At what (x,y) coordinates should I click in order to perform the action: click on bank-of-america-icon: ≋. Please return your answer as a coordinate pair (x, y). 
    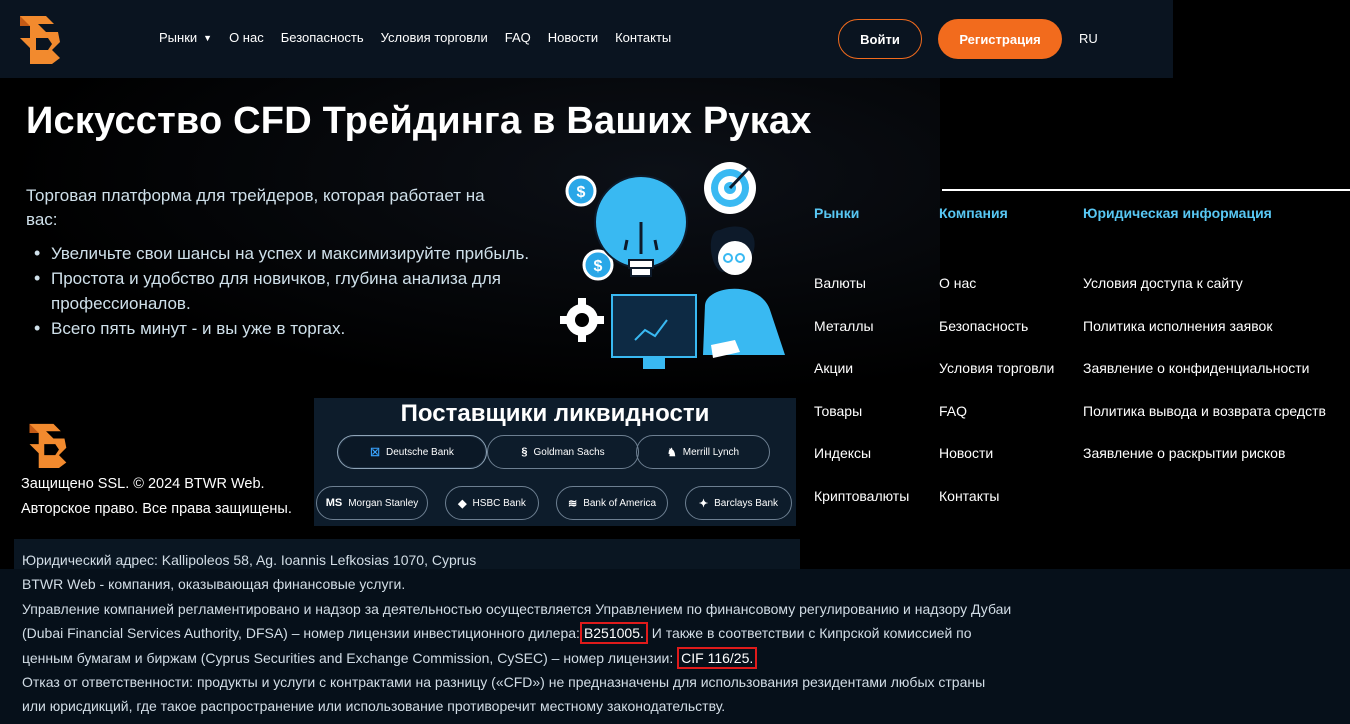
    Looking at the image, I should click on (572, 503).